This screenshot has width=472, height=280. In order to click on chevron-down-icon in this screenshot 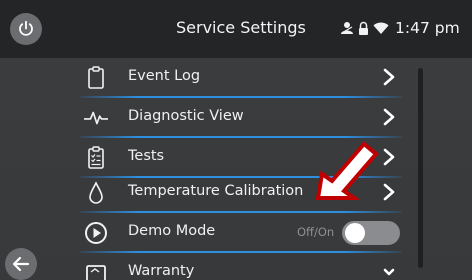, I will do `click(389, 272)`.